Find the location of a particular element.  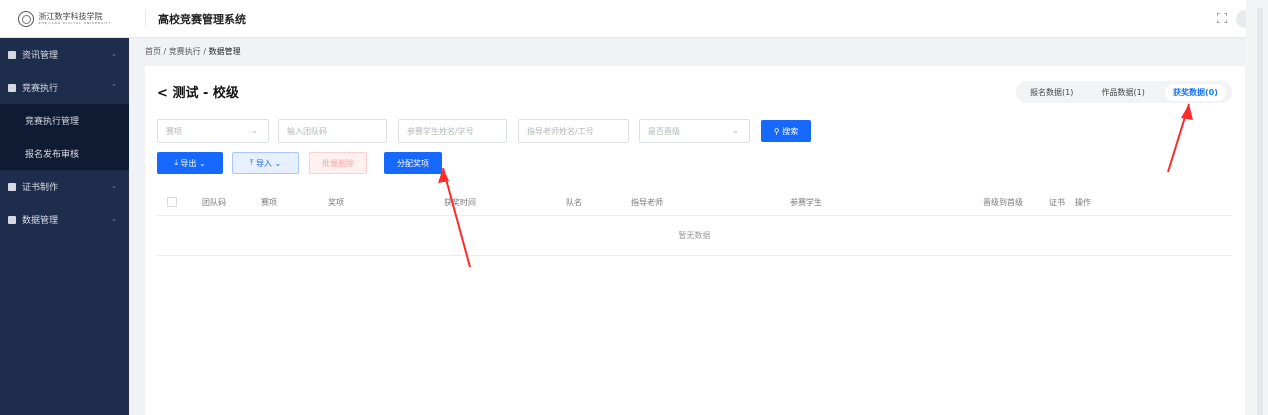

batch-delete-label: 批量删除 is located at coordinates (338, 163).